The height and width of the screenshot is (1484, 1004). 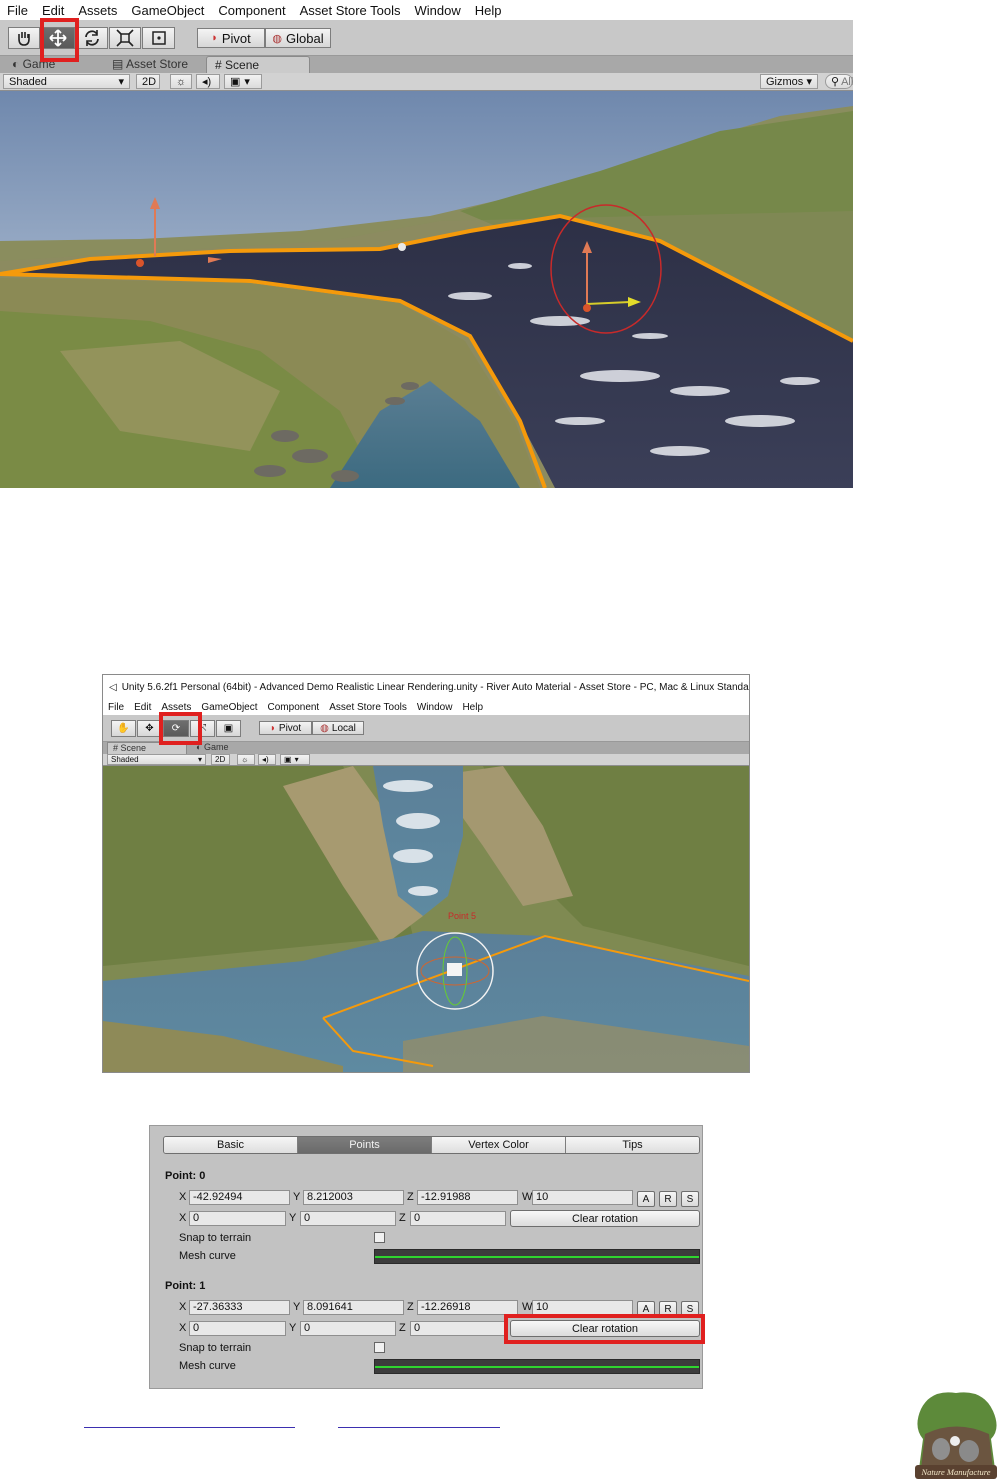 What do you see at coordinates (668, 1199) in the screenshot?
I see `point-0-remove-button: R` at bounding box center [668, 1199].